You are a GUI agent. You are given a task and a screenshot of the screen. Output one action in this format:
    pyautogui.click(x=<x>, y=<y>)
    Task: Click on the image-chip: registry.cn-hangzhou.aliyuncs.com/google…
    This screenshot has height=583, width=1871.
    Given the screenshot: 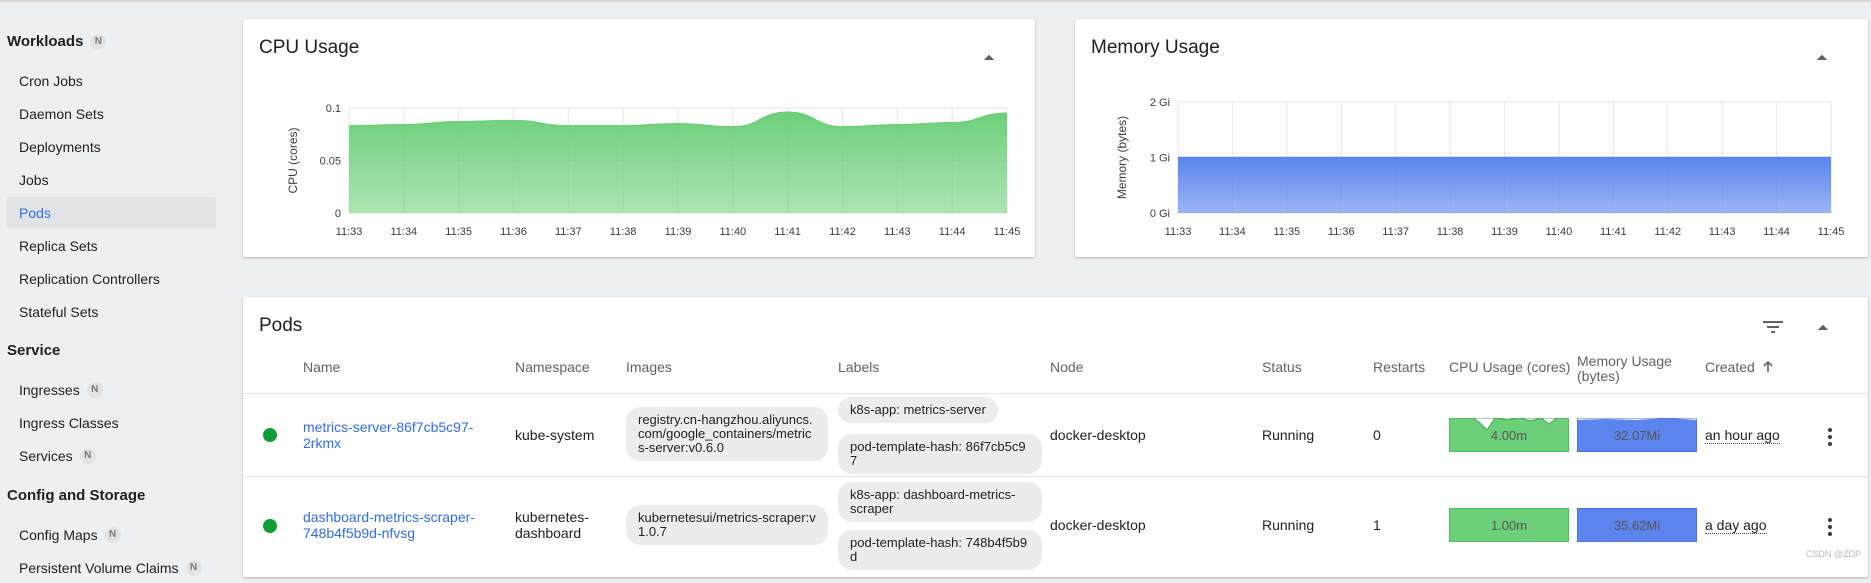 What is the action you would take?
    pyautogui.click(x=727, y=434)
    